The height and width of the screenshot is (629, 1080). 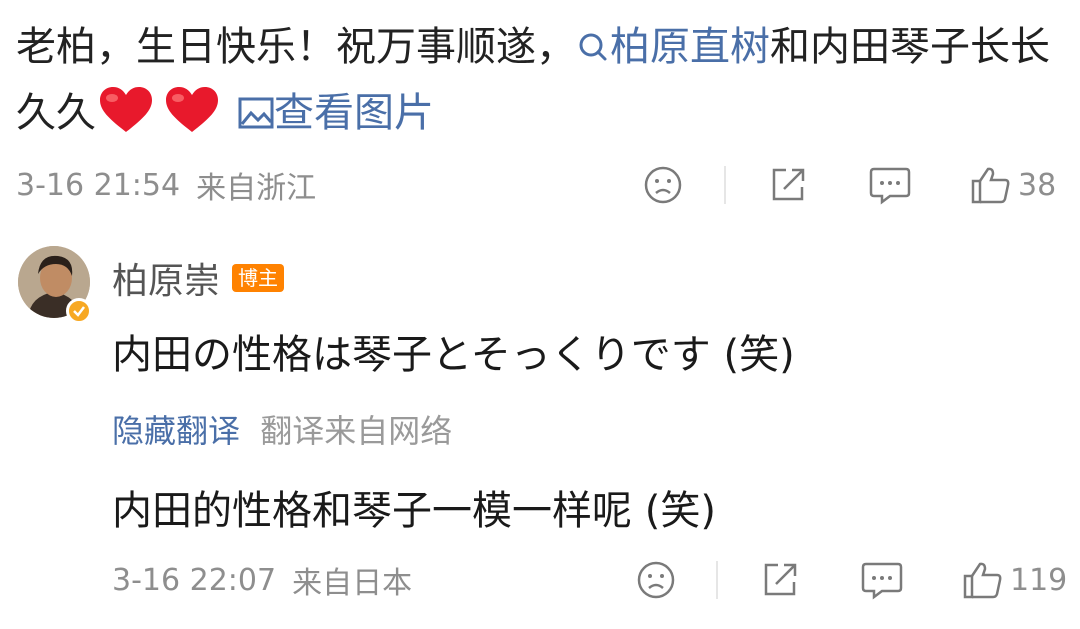 I want to click on reply-text: 内田の性格は琴子とそっくりです (笑), so click(x=453, y=355).